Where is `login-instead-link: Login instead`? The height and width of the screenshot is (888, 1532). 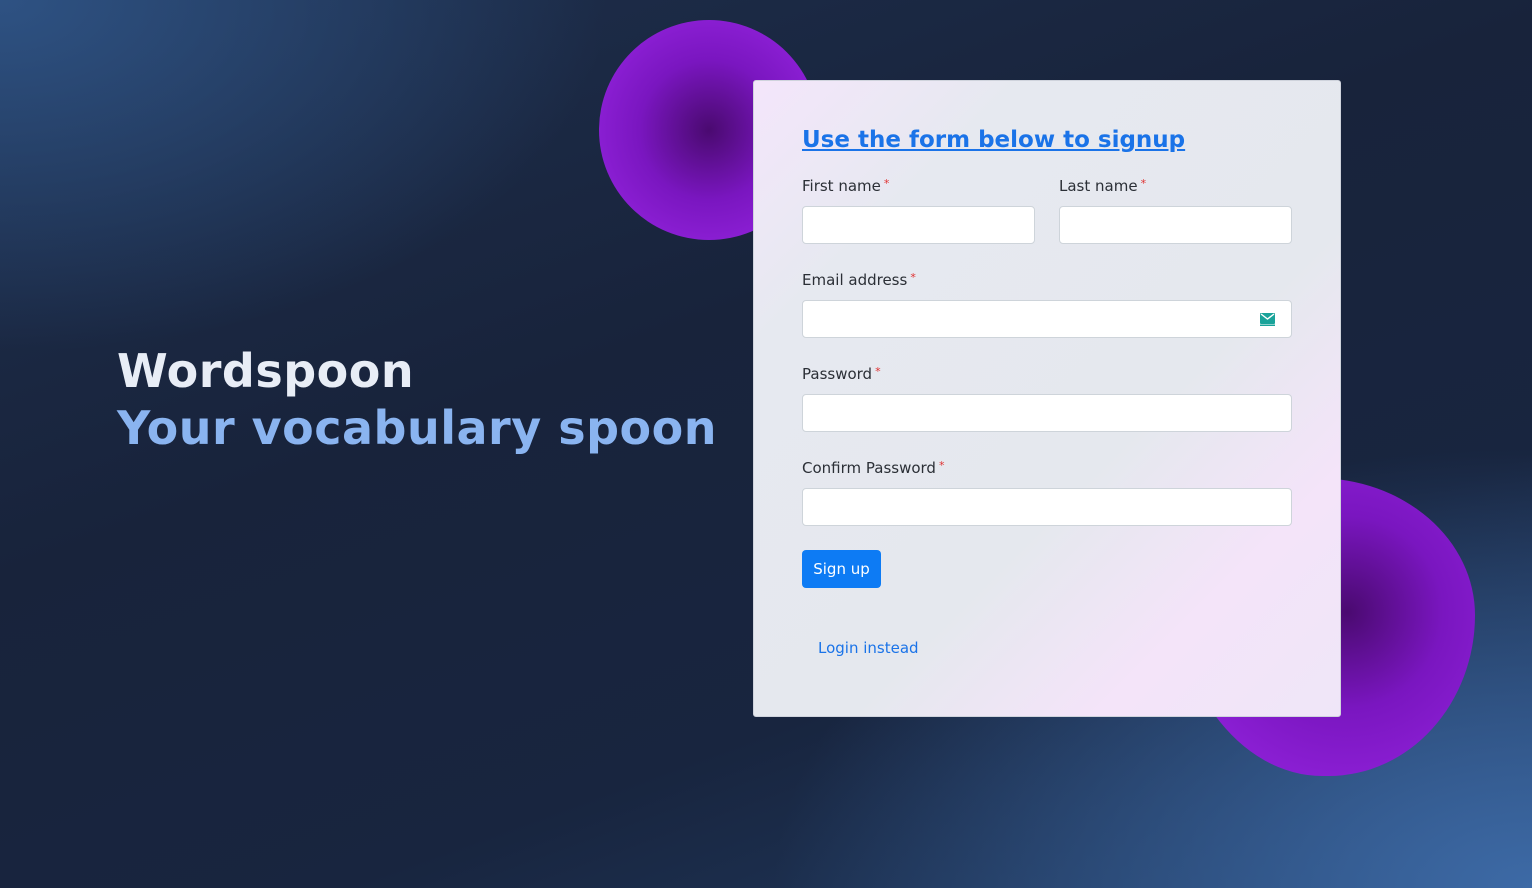 login-instead-link: Login instead is located at coordinates (868, 648).